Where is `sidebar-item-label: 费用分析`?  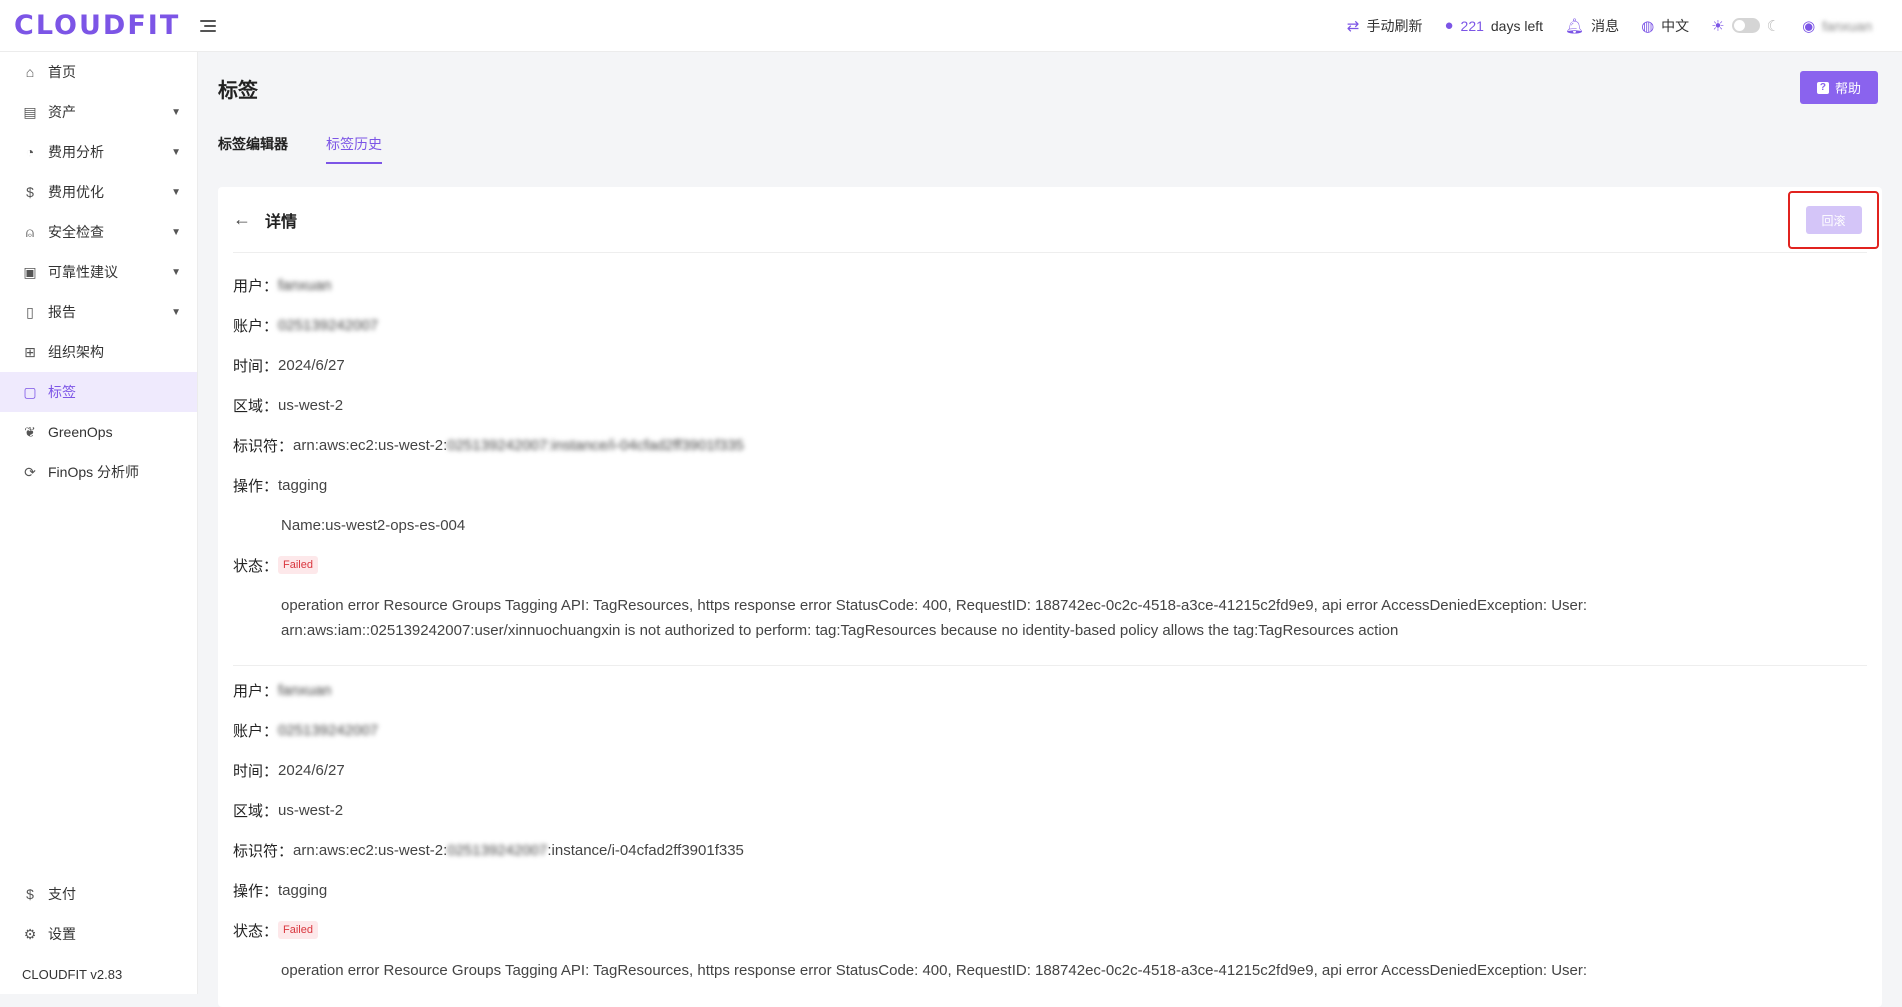
sidebar-item-label: 费用分析 is located at coordinates (76, 152).